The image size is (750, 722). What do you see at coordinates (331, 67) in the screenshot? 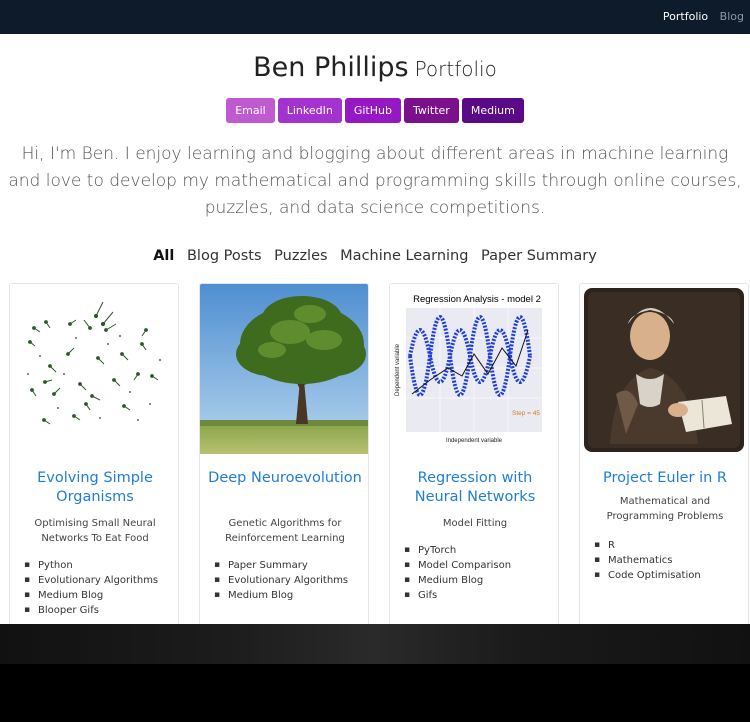
I see `author-name: Ben Phillips` at bounding box center [331, 67].